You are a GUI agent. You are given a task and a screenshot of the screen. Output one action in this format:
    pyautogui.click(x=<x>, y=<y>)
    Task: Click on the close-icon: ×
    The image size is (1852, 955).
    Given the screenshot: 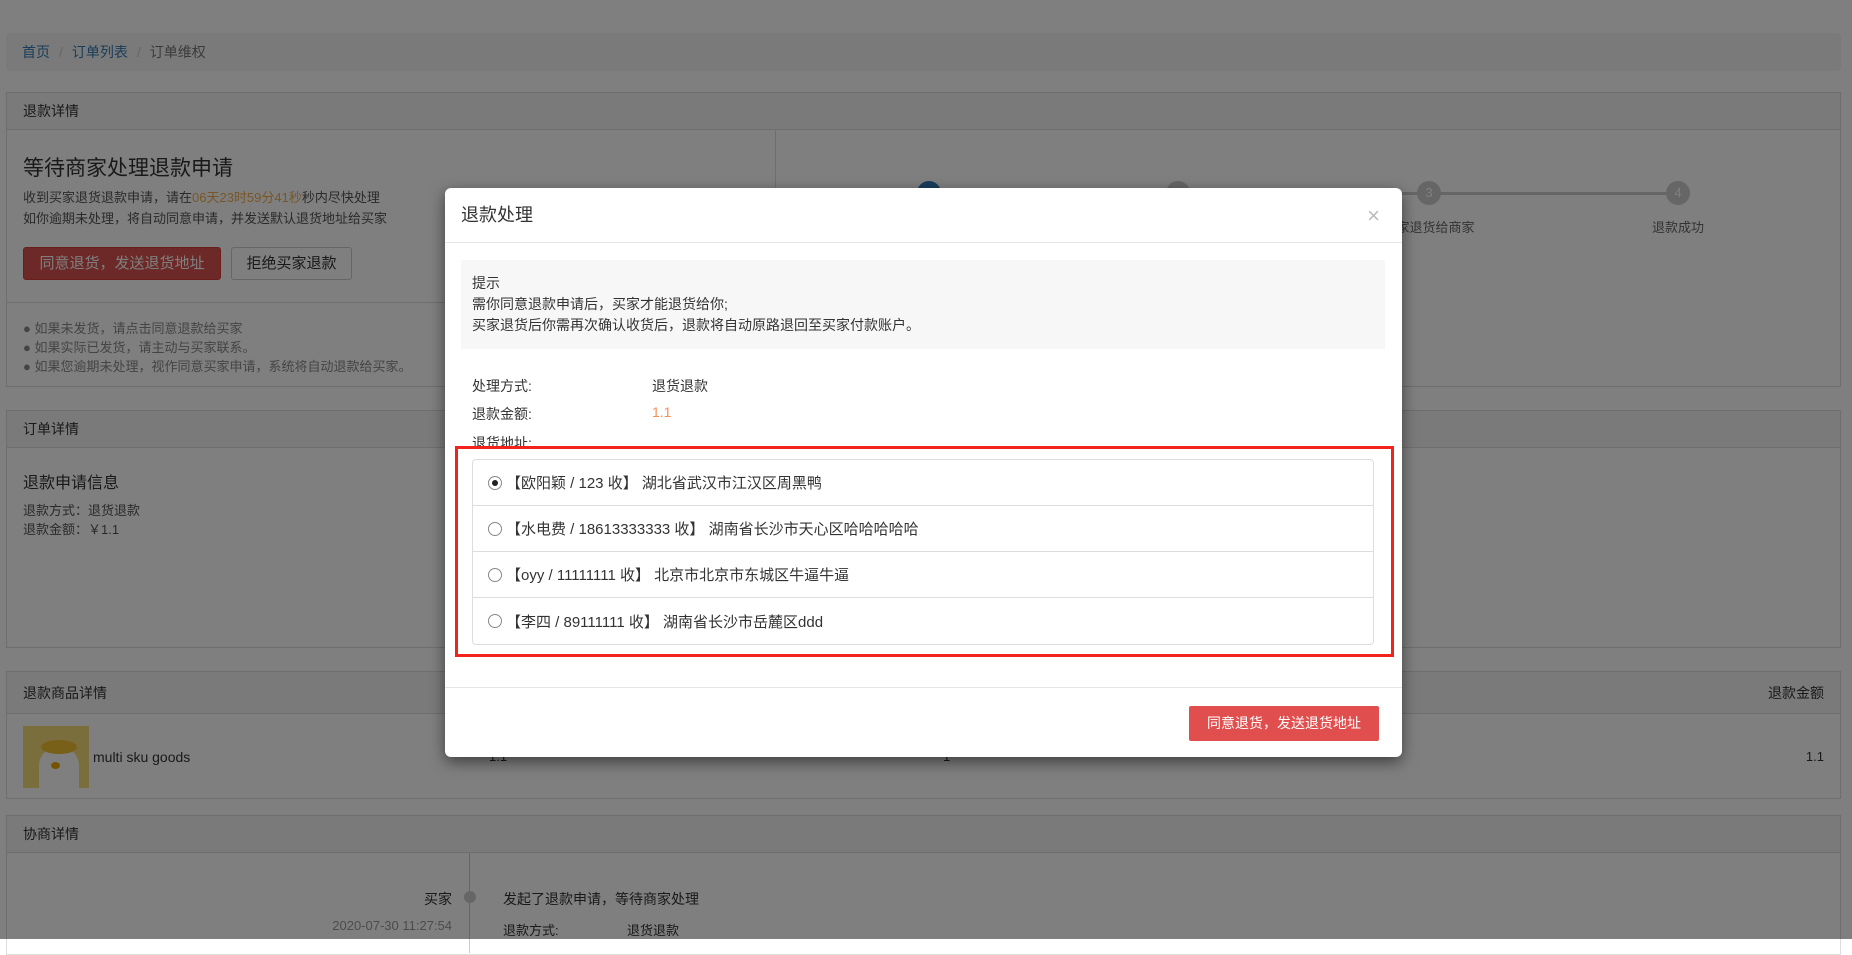 What is the action you would take?
    pyautogui.click(x=1373, y=215)
    